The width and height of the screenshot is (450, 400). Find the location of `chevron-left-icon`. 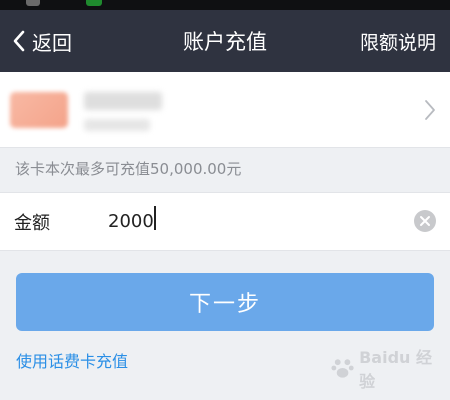

chevron-left-icon is located at coordinates (19, 41).